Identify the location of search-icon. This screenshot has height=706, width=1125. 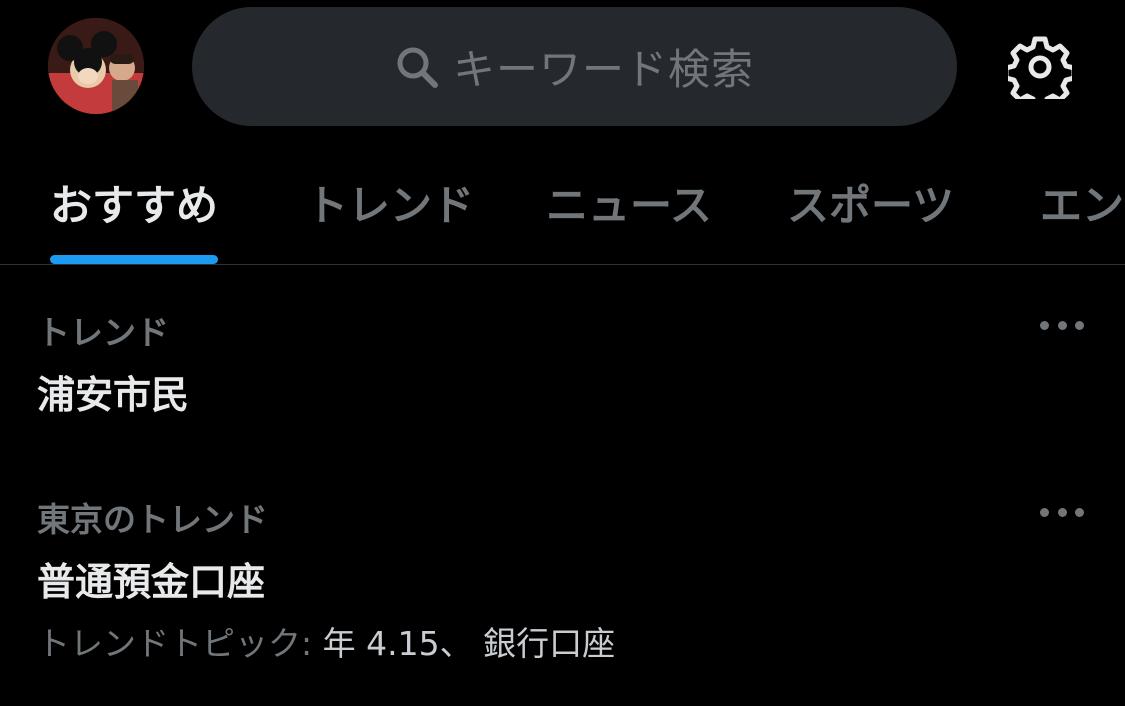
(417, 67).